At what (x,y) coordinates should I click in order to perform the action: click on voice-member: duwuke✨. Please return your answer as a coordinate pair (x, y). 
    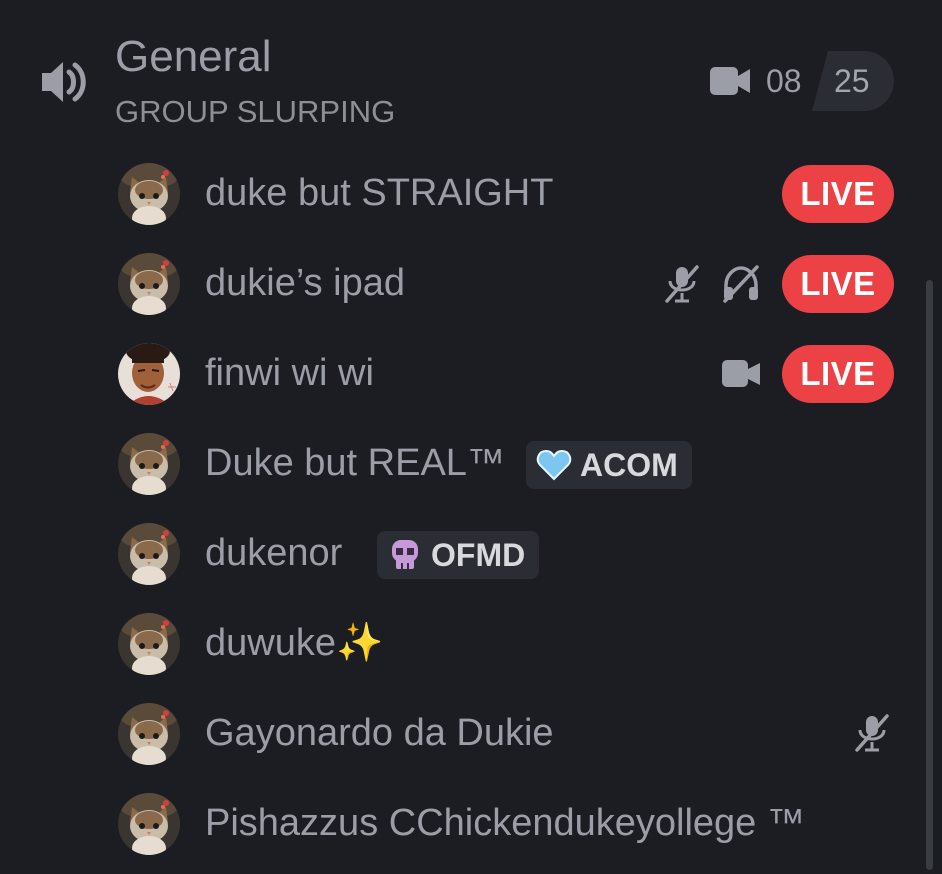
    Looking at the image, I should click on (471, 643).